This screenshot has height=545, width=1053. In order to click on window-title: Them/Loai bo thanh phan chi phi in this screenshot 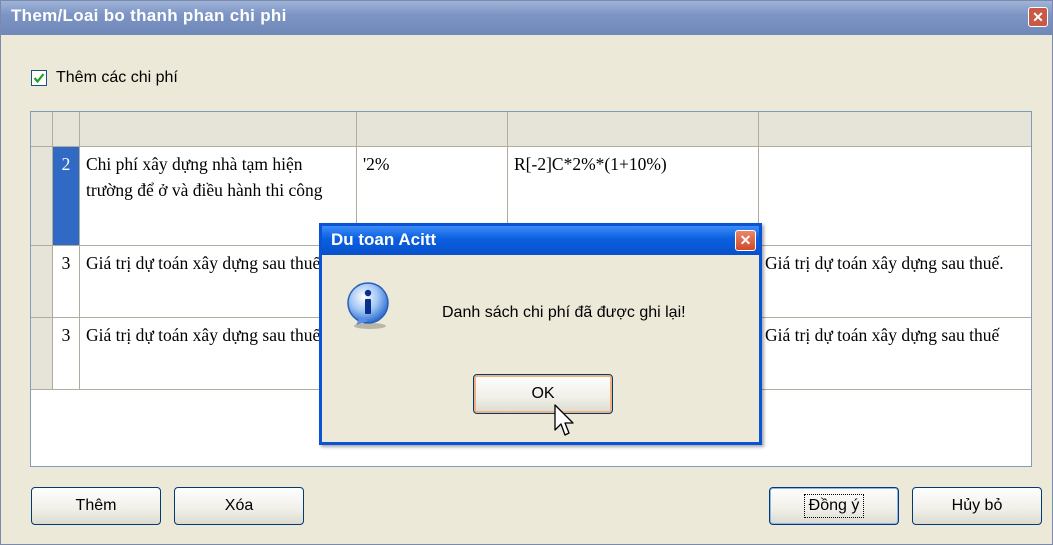, I will do `click(149, 15)`.